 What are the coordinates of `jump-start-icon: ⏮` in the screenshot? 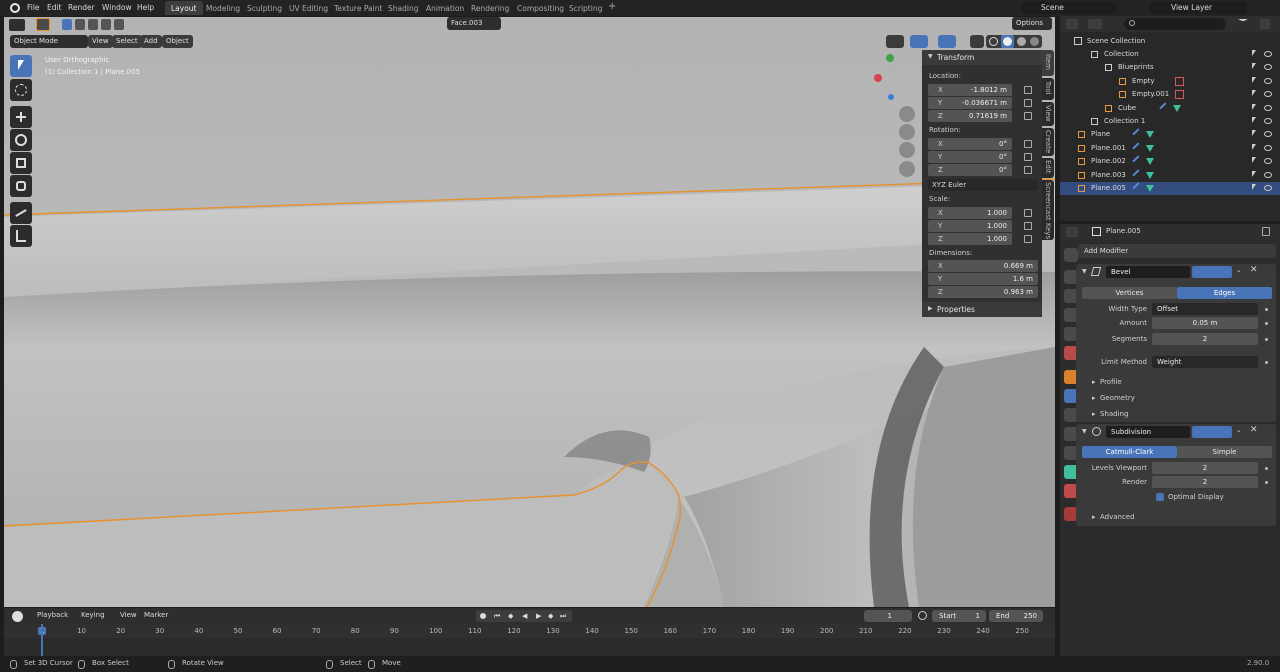 It's located at (497, 616).